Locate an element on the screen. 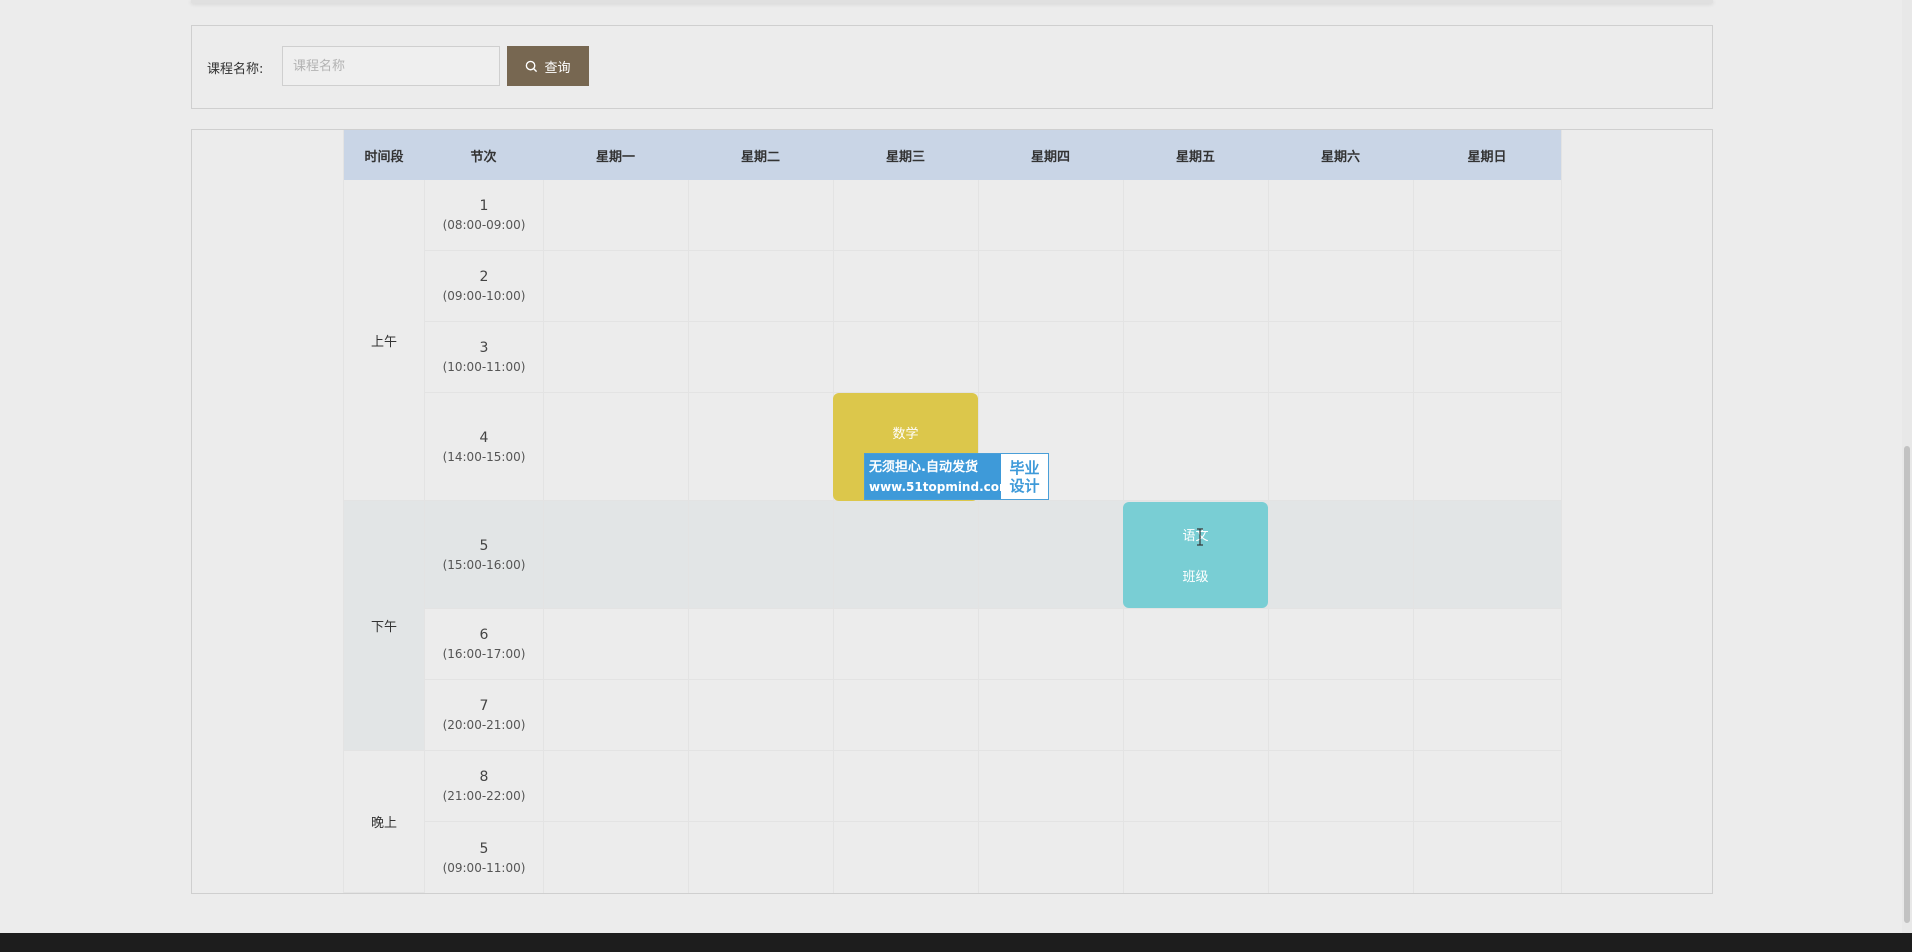  watermark-right-top: 毕业 is located at coordinates (1024, 467).